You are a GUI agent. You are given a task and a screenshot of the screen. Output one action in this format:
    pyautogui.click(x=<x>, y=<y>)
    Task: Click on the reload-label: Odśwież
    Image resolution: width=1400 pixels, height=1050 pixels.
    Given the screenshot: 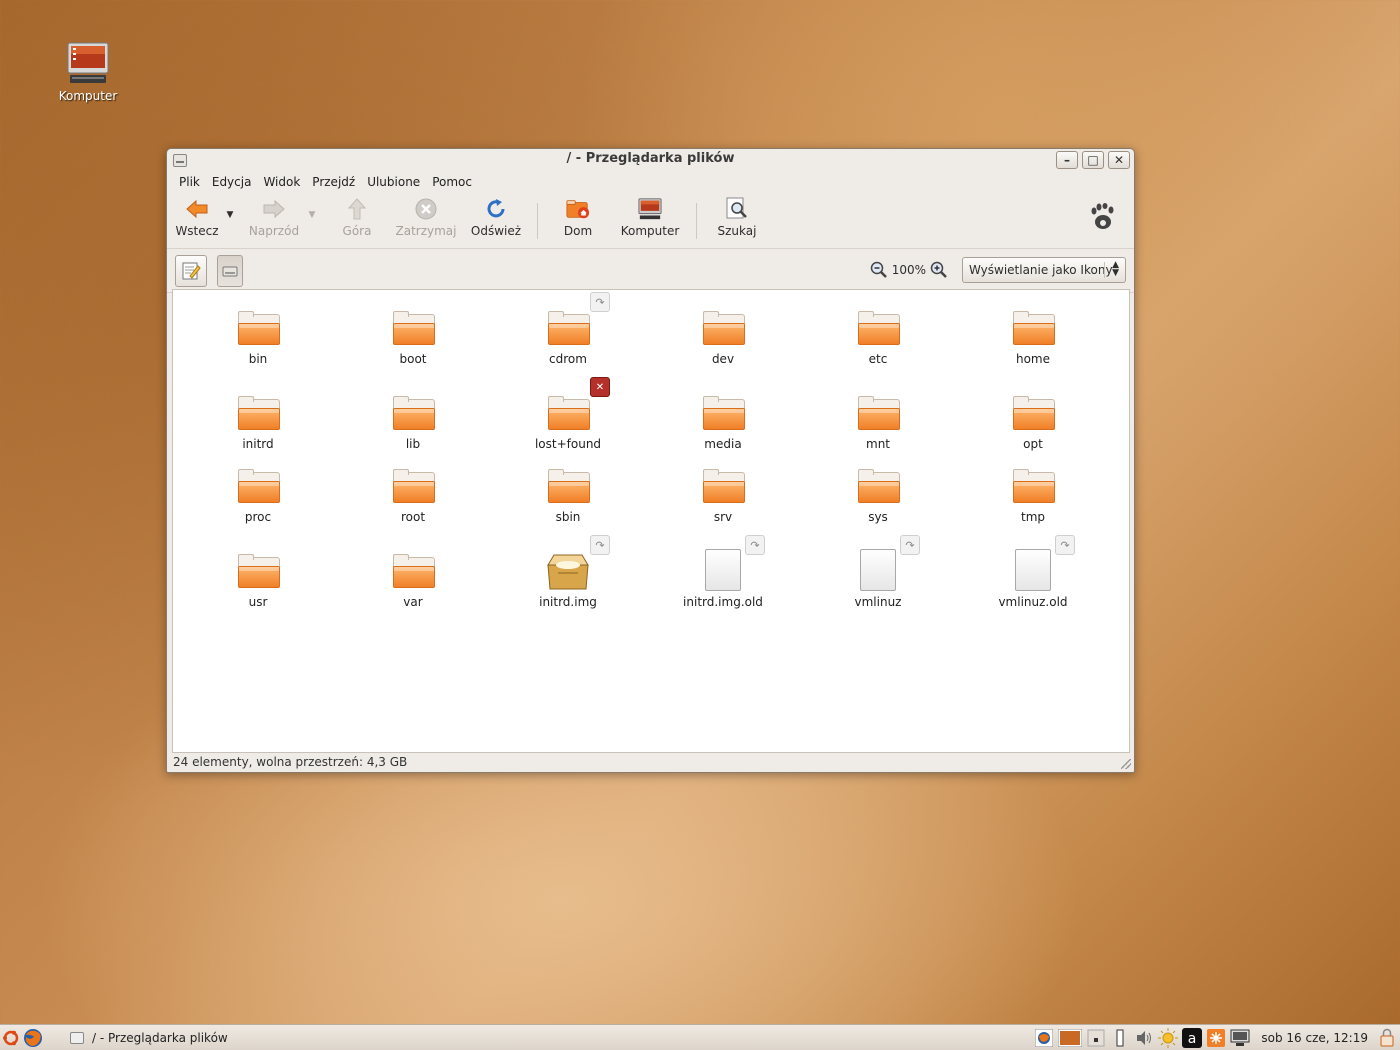 What is the action you would take?
    pyautogui.click(x=496, y=231)
    